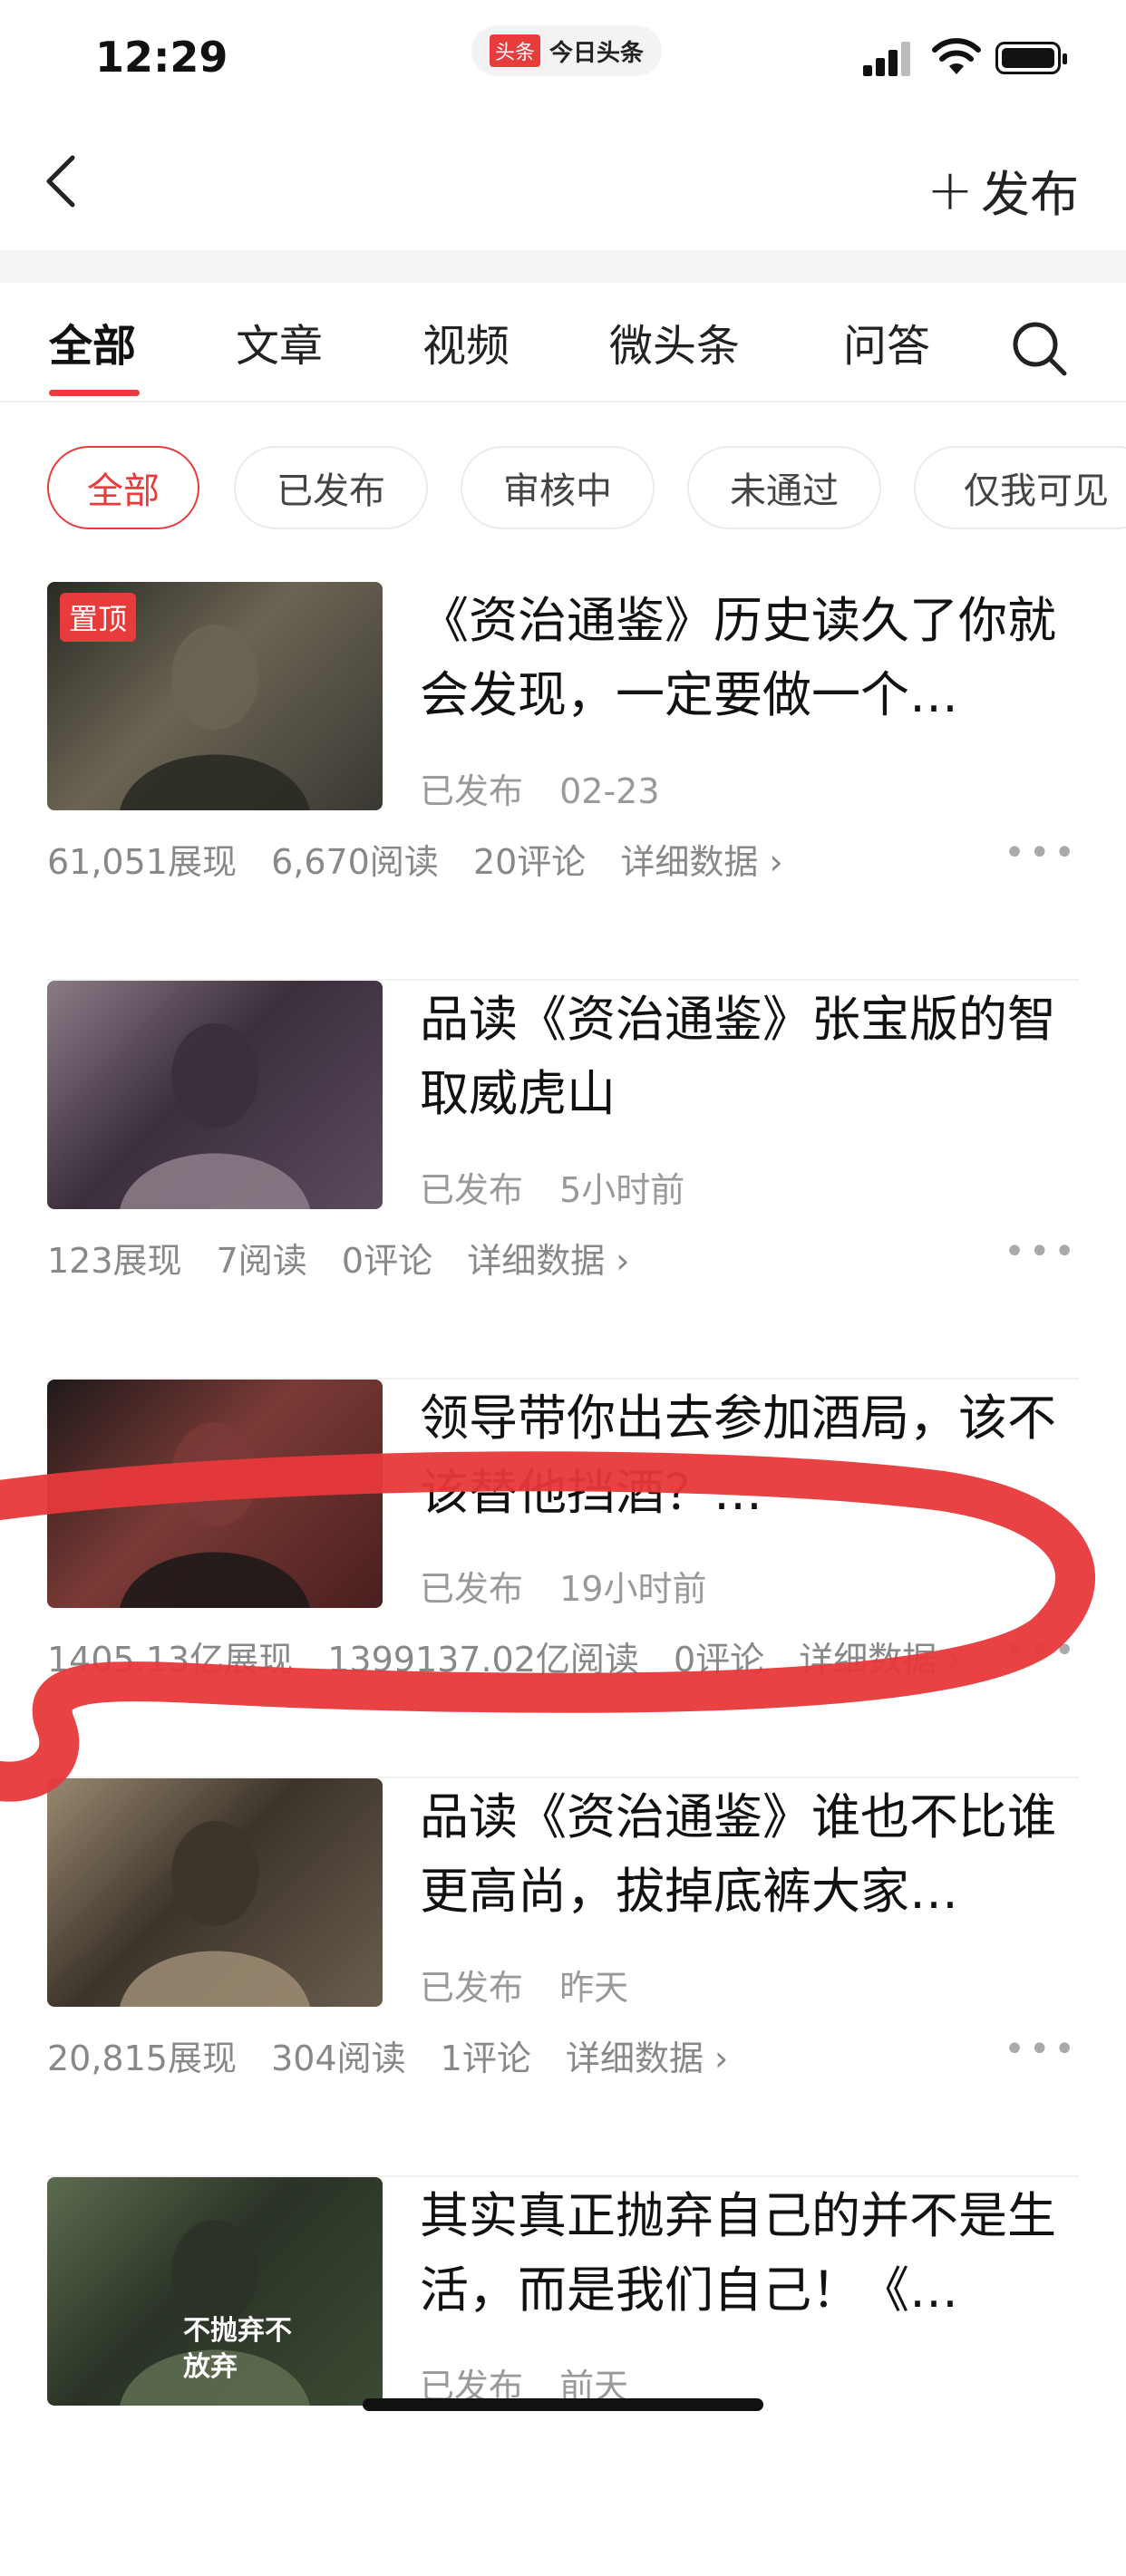 Image resolution: width=1126 pixels, height=2576 pixels. I want to click on tab-micro-posts: 微头条, so click(674, 341).